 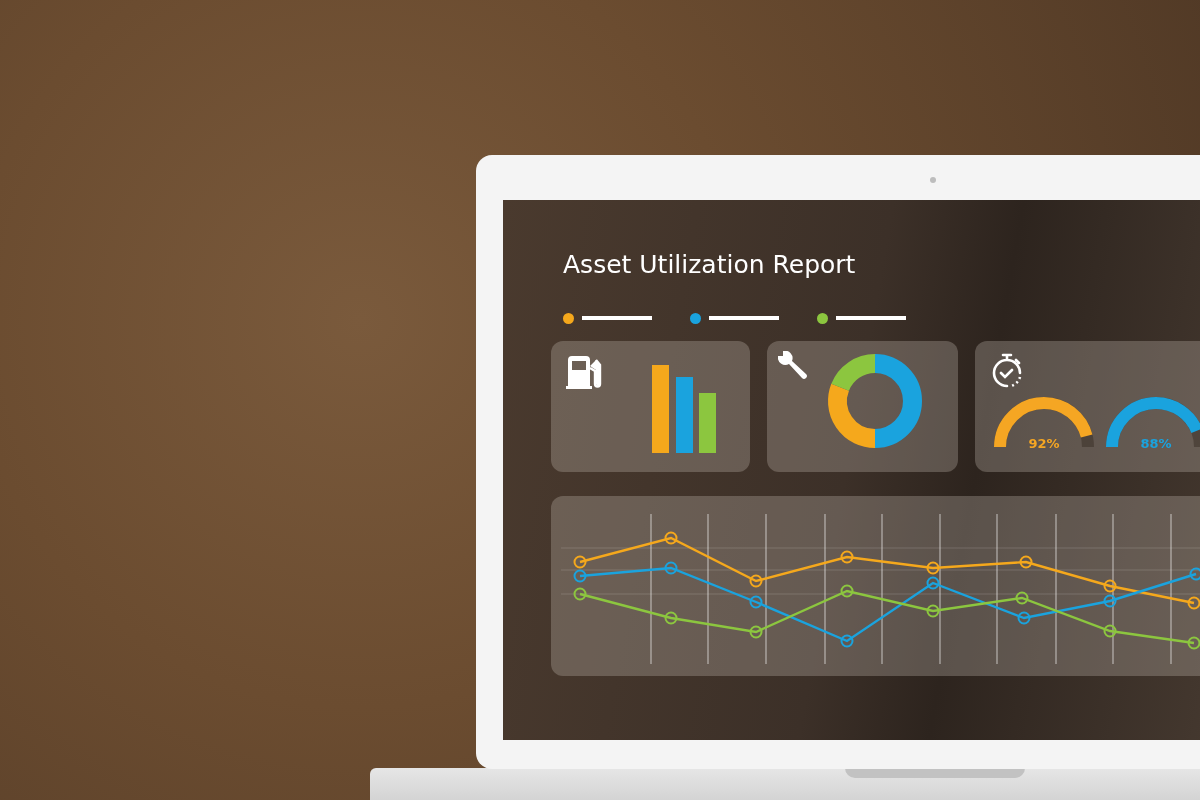 I want to click on camera-icon, so click(x=933, y=180).